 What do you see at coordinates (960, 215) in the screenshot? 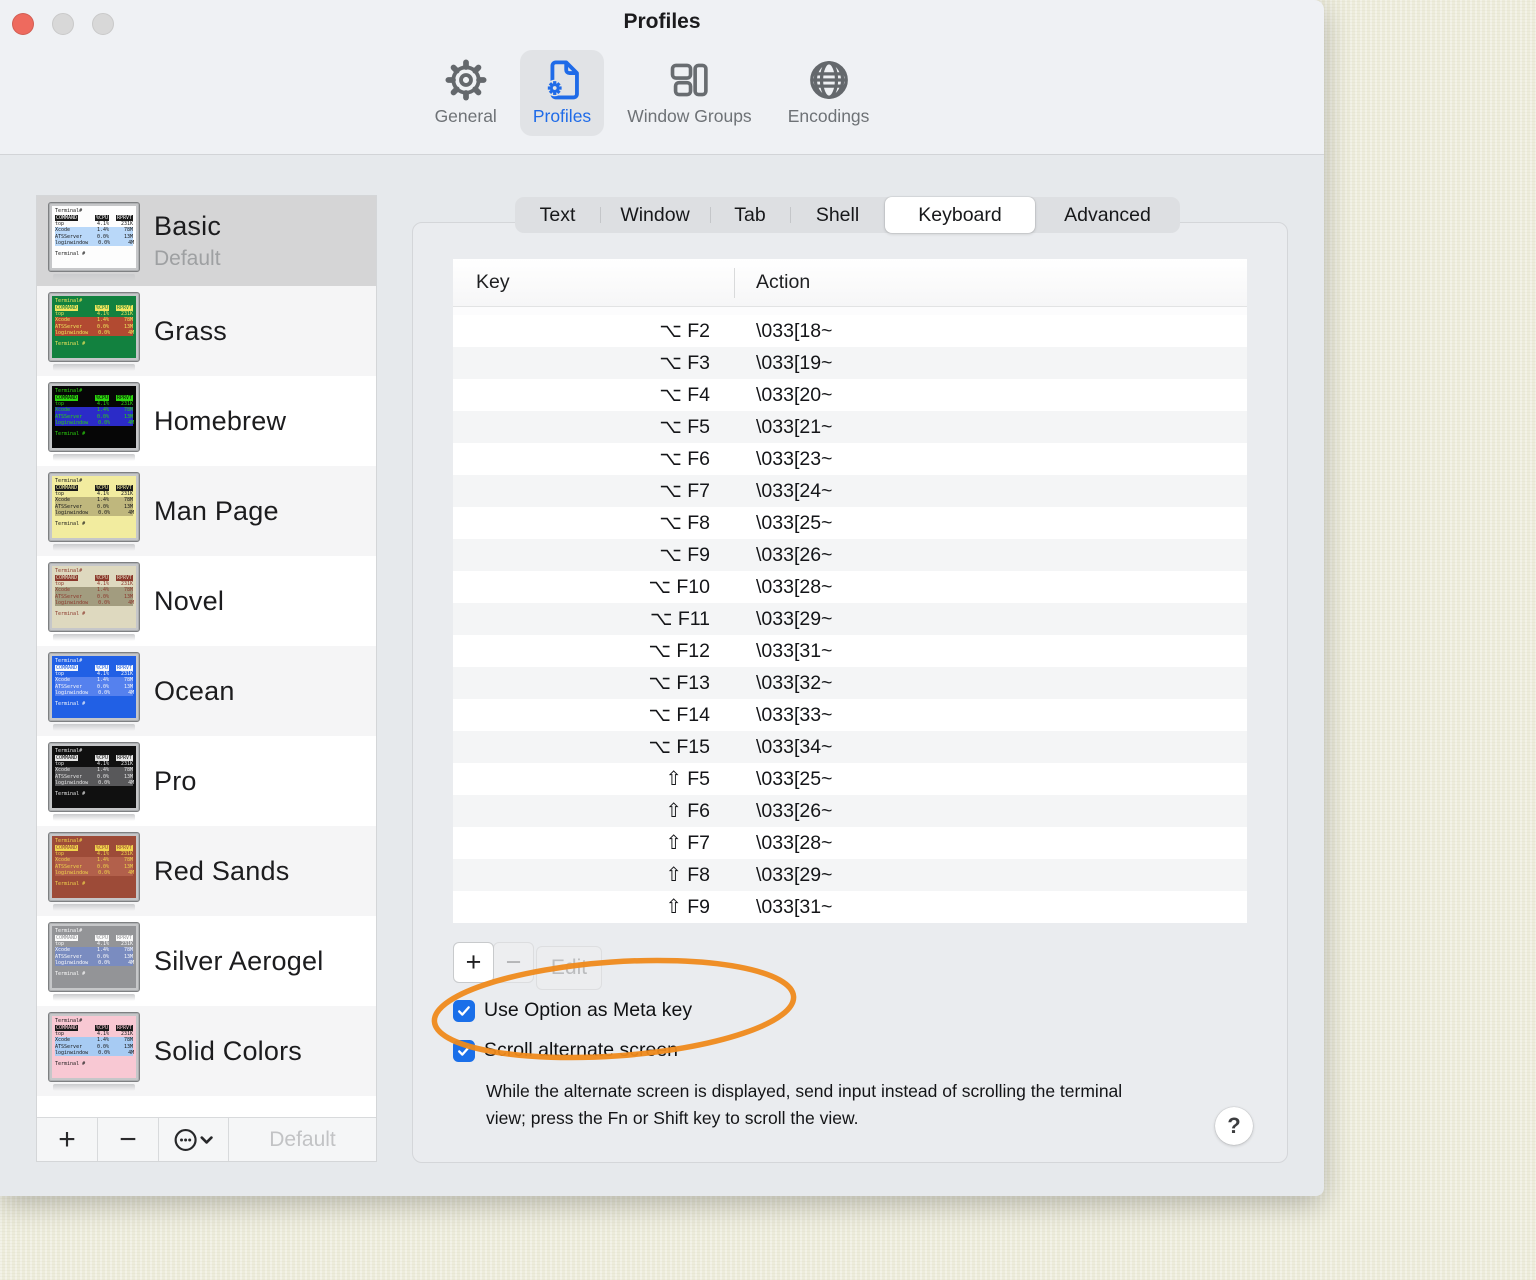
I see `settings-tab: Keyboard` at bounding box center [960, 215].